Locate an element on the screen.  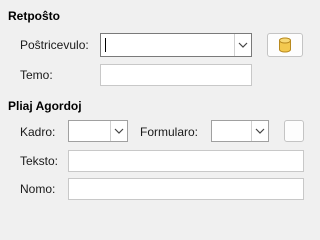
subject-input is located at coordinates (176, 75).